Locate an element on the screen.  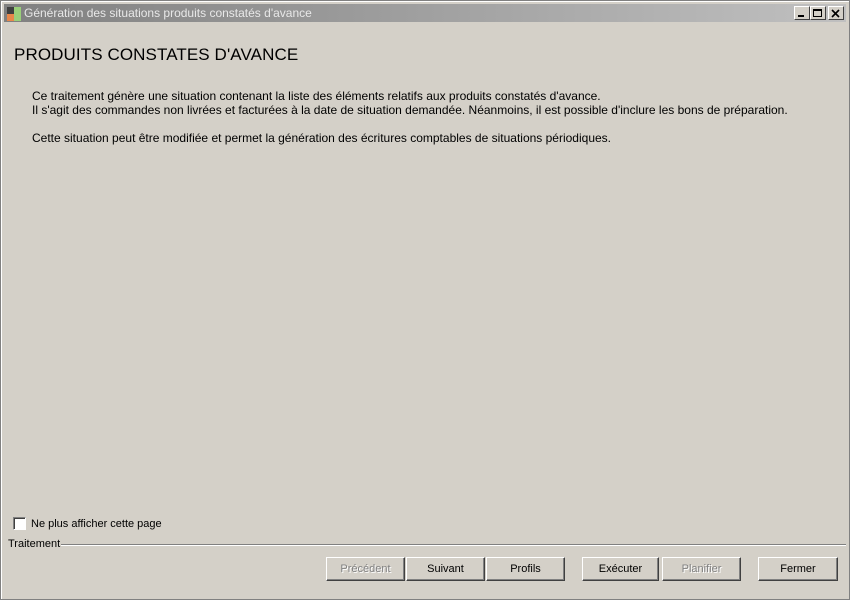
close-window-button is located at coordinates (836, 13).